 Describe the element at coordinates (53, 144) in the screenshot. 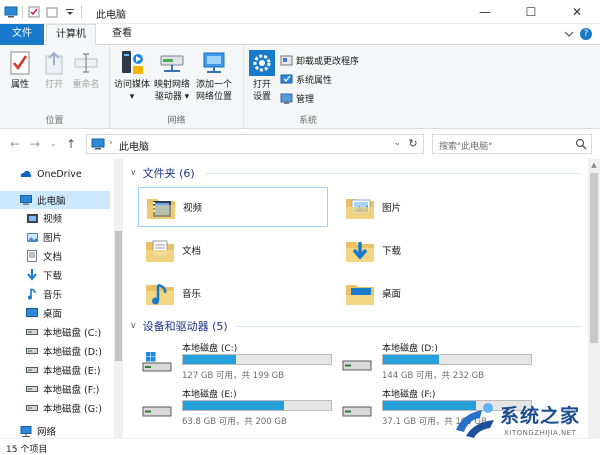

I see `recent-locations-button: ⌄` at that location.